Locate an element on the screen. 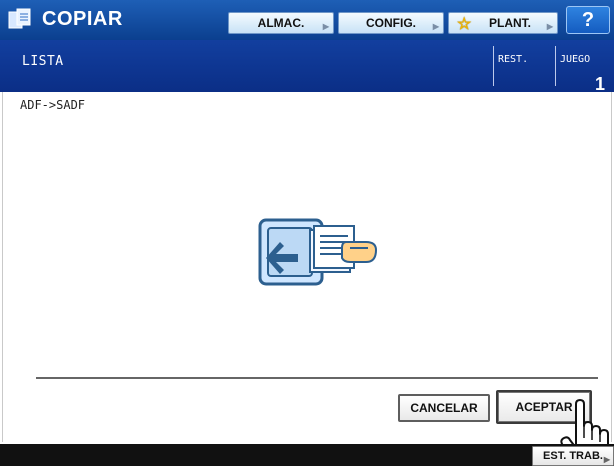 The height and width of the screenshot is (468, 614). machine-status: LISTA is located at coordinates (43, 61).